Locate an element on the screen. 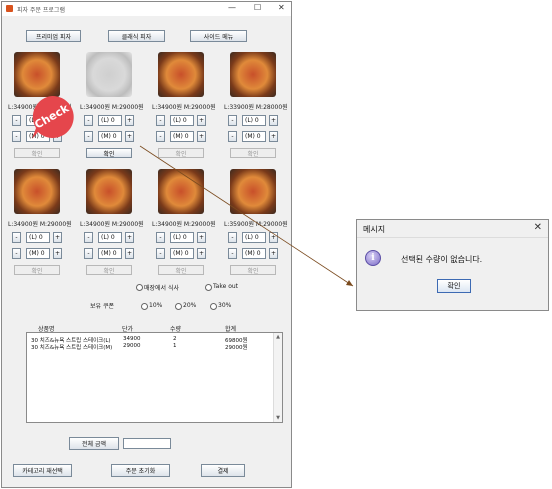  dialog-divider is located at coordinates (452, 237).